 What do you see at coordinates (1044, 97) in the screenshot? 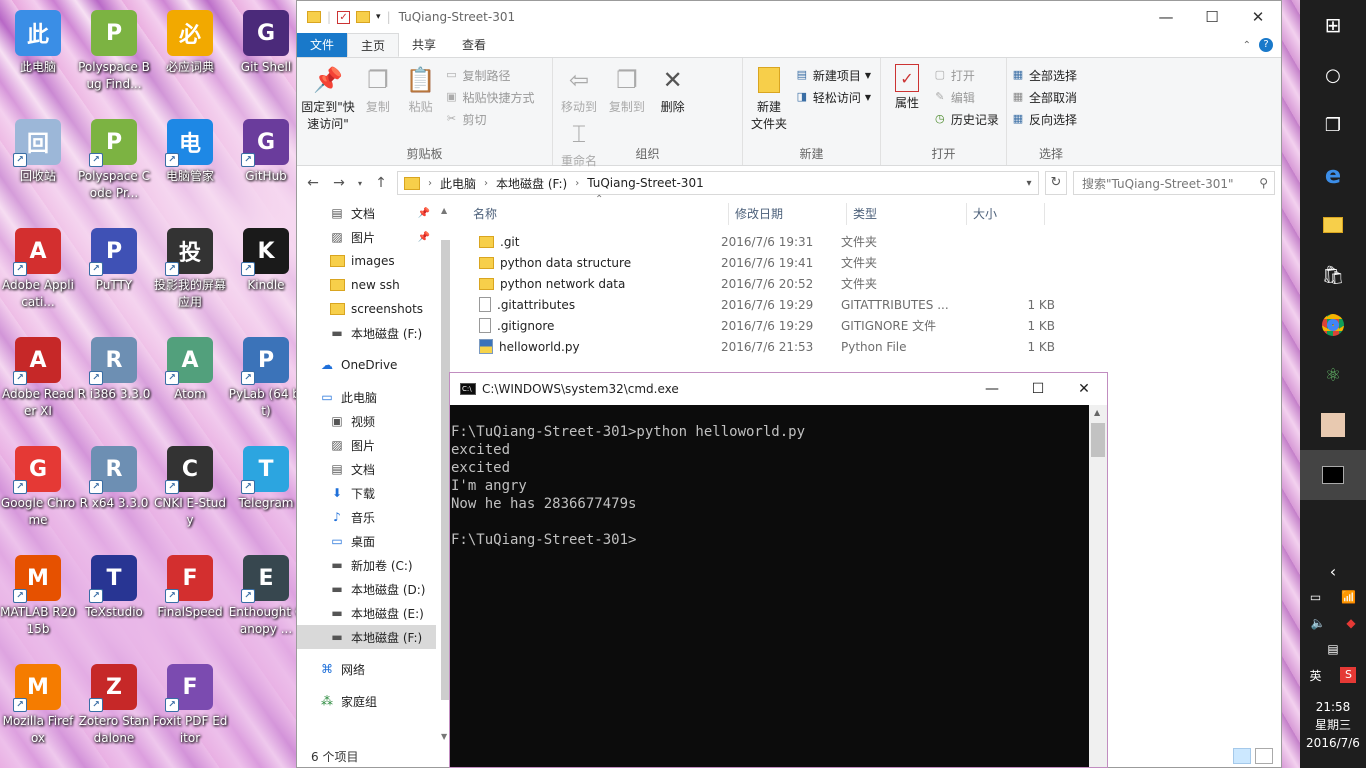
I see `select-none-button: ▦ 全部取消` at bounding box center [1044, 97].